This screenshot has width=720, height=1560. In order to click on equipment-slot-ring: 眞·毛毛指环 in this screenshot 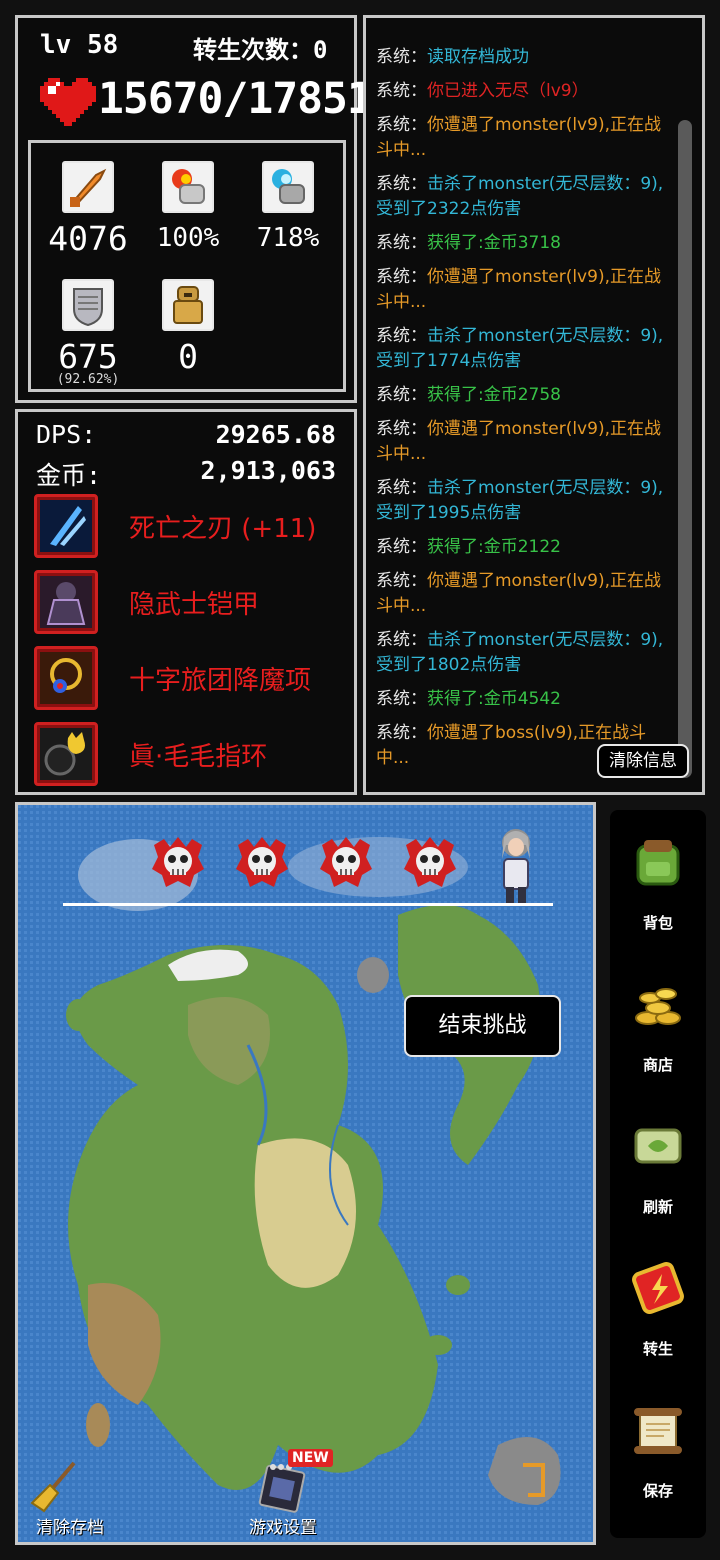, I will do `click(189, 754)`.